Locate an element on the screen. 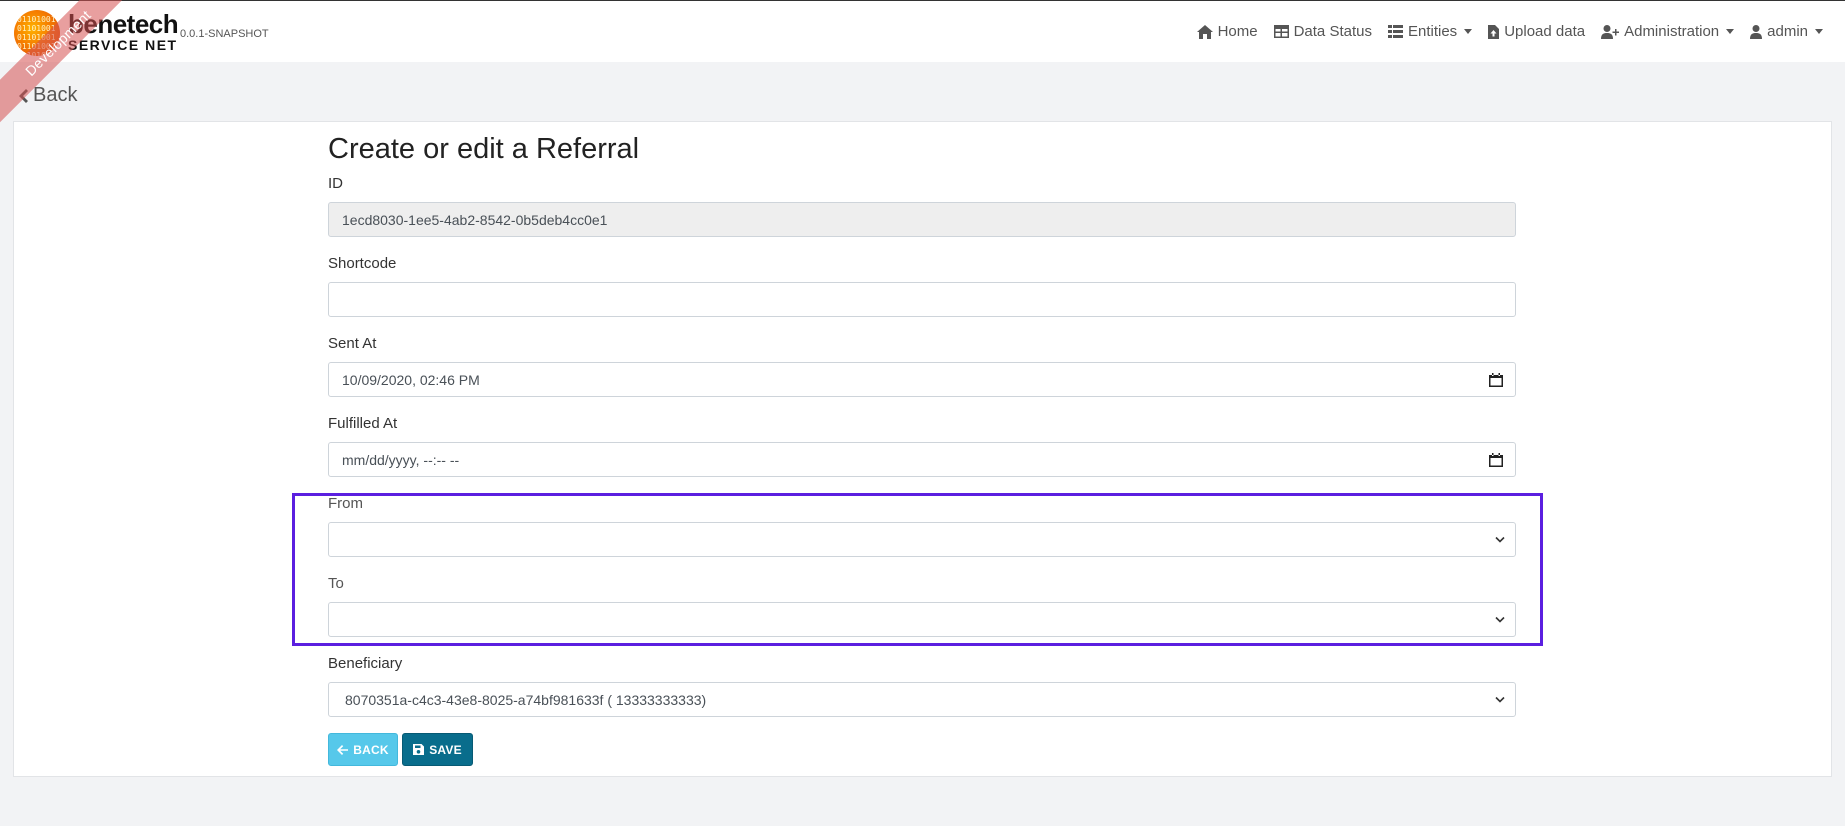 The height and width of the screenshot is (826, 1845). nav-upload-label: Upload data is located at coordinates (1545, 31).